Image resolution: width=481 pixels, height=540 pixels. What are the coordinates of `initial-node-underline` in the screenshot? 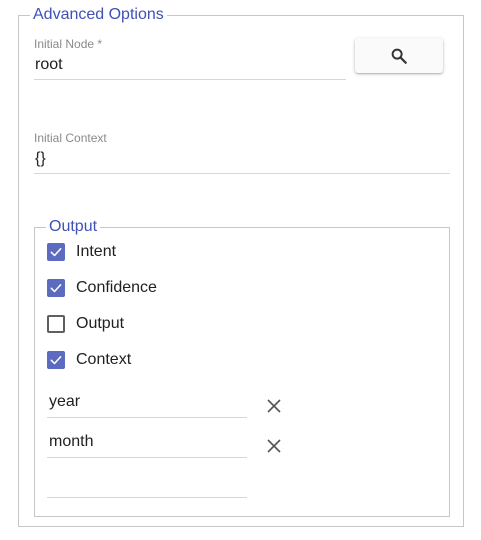 It's located at (190, 79).